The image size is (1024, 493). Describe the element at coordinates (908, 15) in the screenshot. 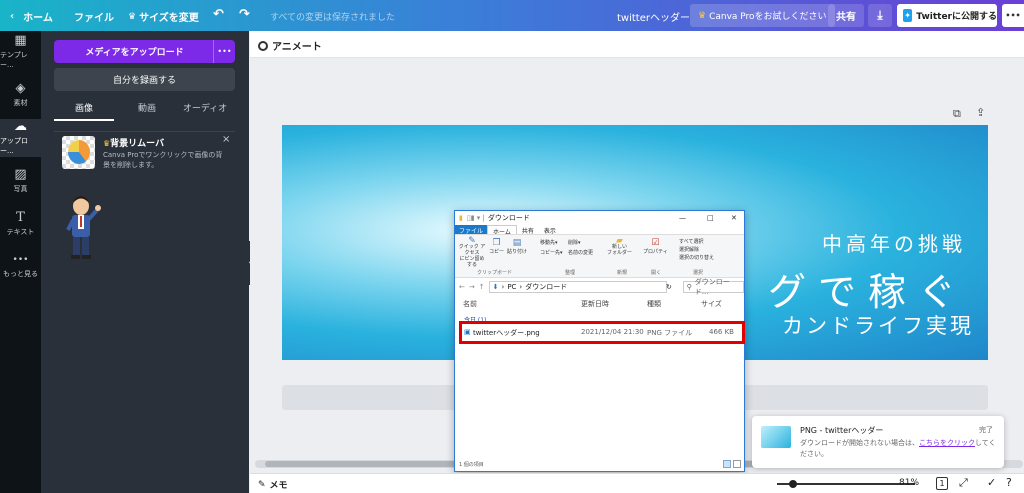

I see `twitter-icon: ✦` at that location.